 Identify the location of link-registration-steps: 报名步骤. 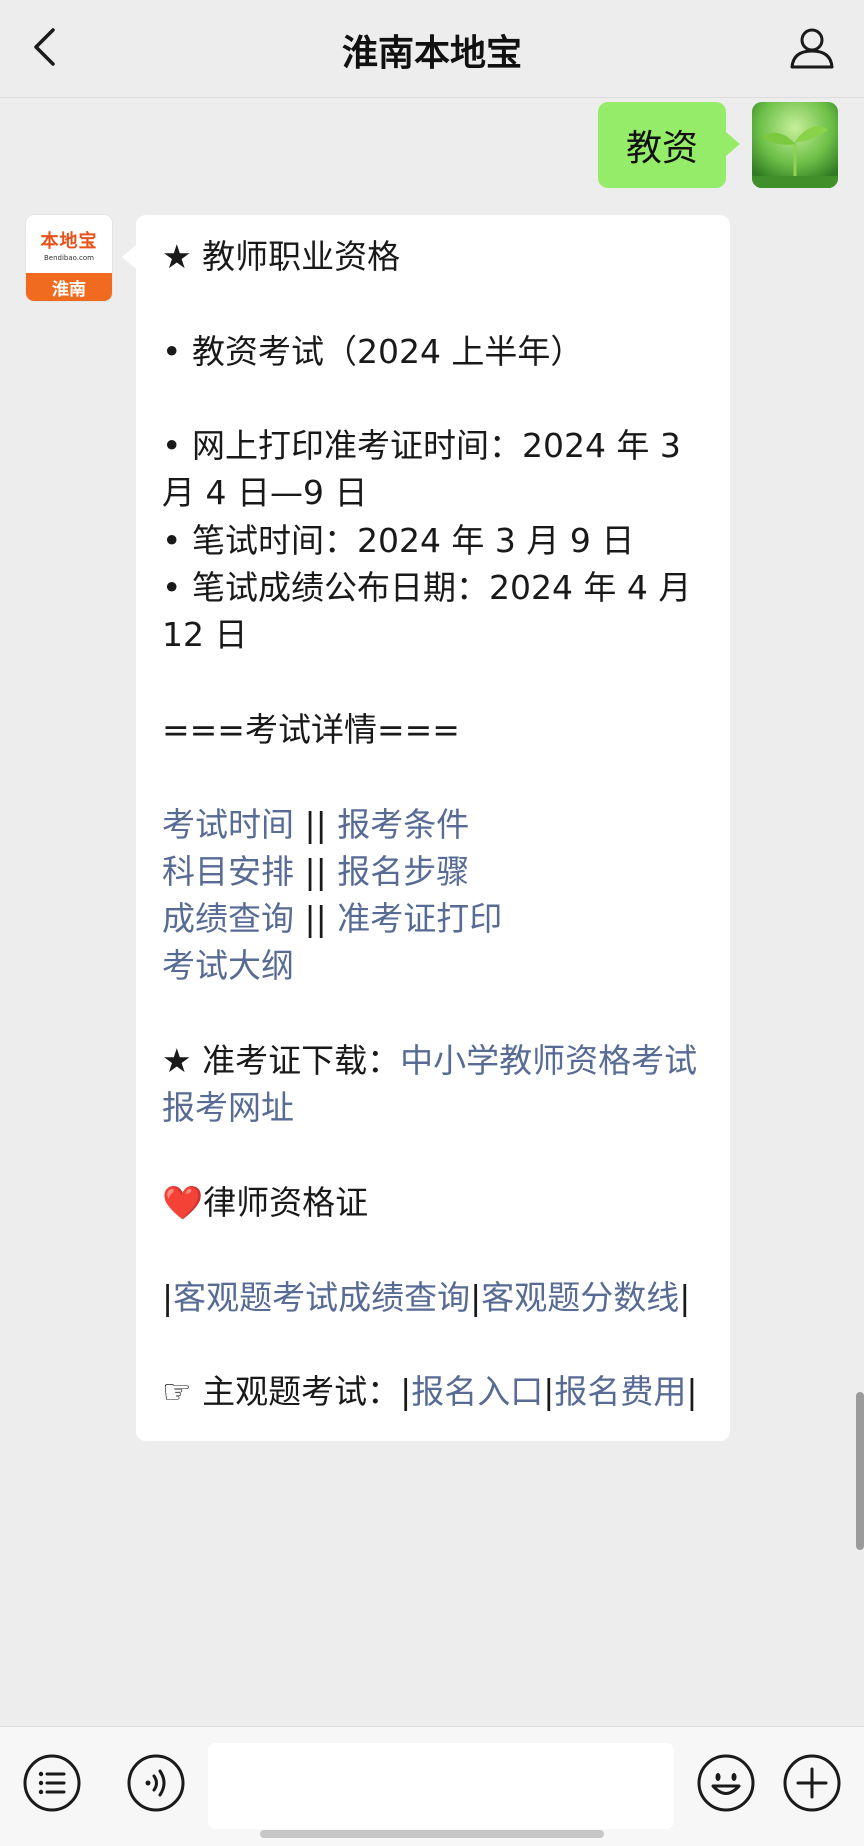
(403, 871).